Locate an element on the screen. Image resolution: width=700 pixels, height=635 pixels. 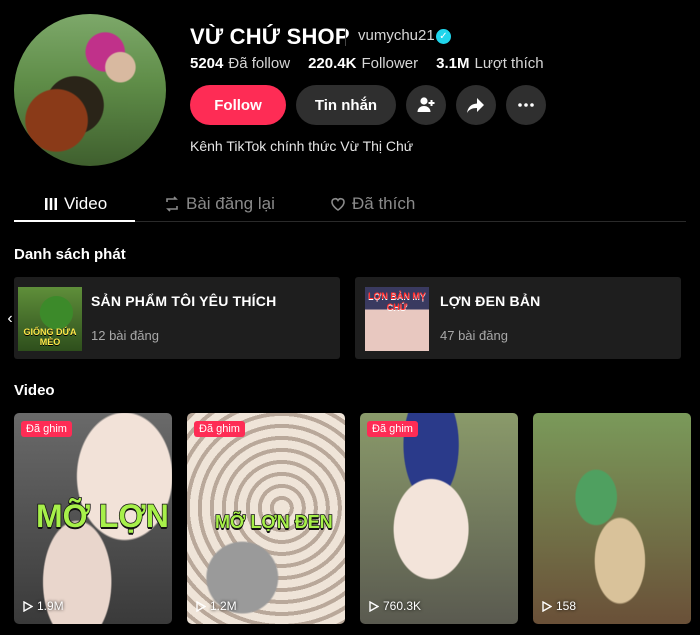
video-views: 760.3K is located at coordinates (395, 606).